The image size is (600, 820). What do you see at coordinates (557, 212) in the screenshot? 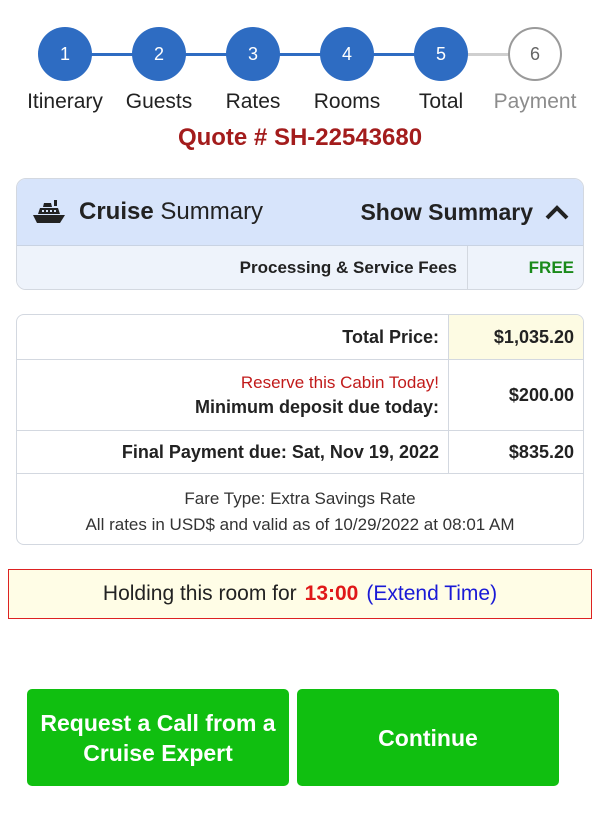
I see `chevron-up-icon` at bounding box center [557, 212].